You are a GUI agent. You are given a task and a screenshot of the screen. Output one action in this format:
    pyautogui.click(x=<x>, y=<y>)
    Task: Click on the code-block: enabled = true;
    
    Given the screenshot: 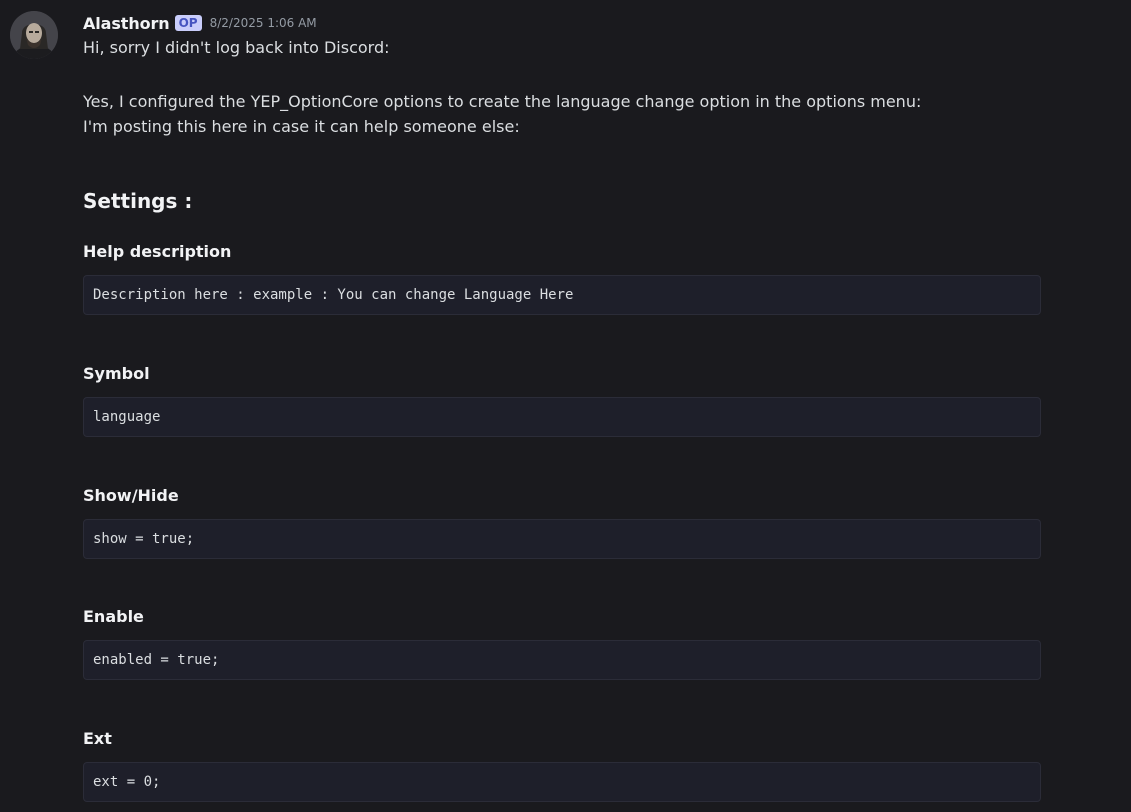 What is the action you would take?
    pyautogui.click(x=562, y=660)
    